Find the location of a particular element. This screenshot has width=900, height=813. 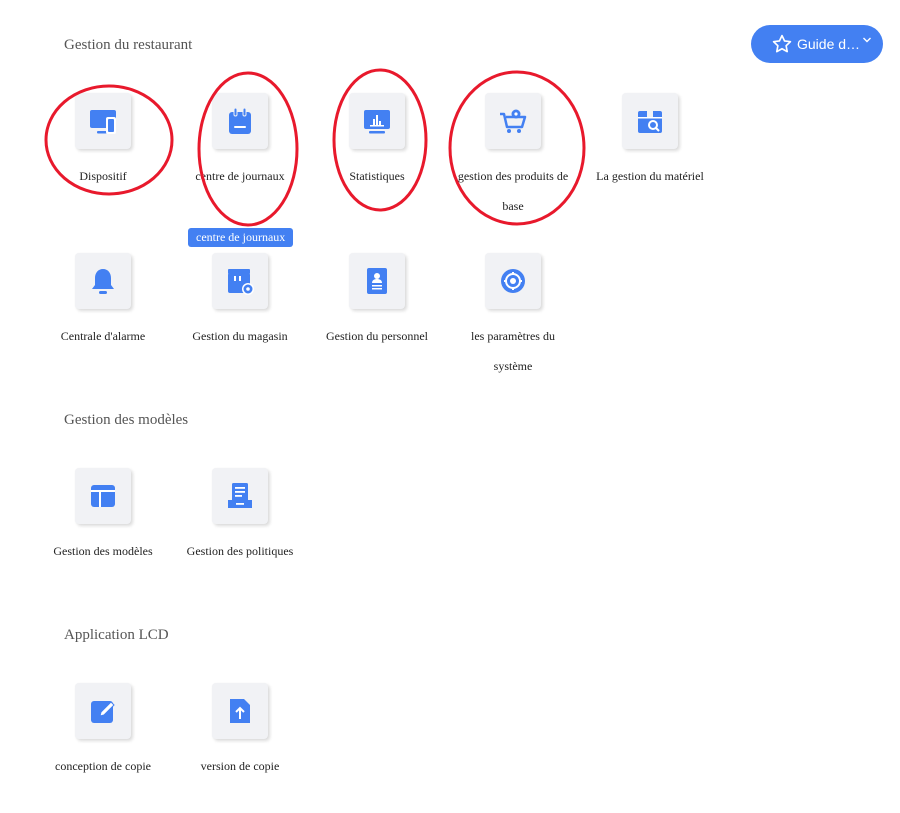

statistics-icon is located at coordinates (377, 122).